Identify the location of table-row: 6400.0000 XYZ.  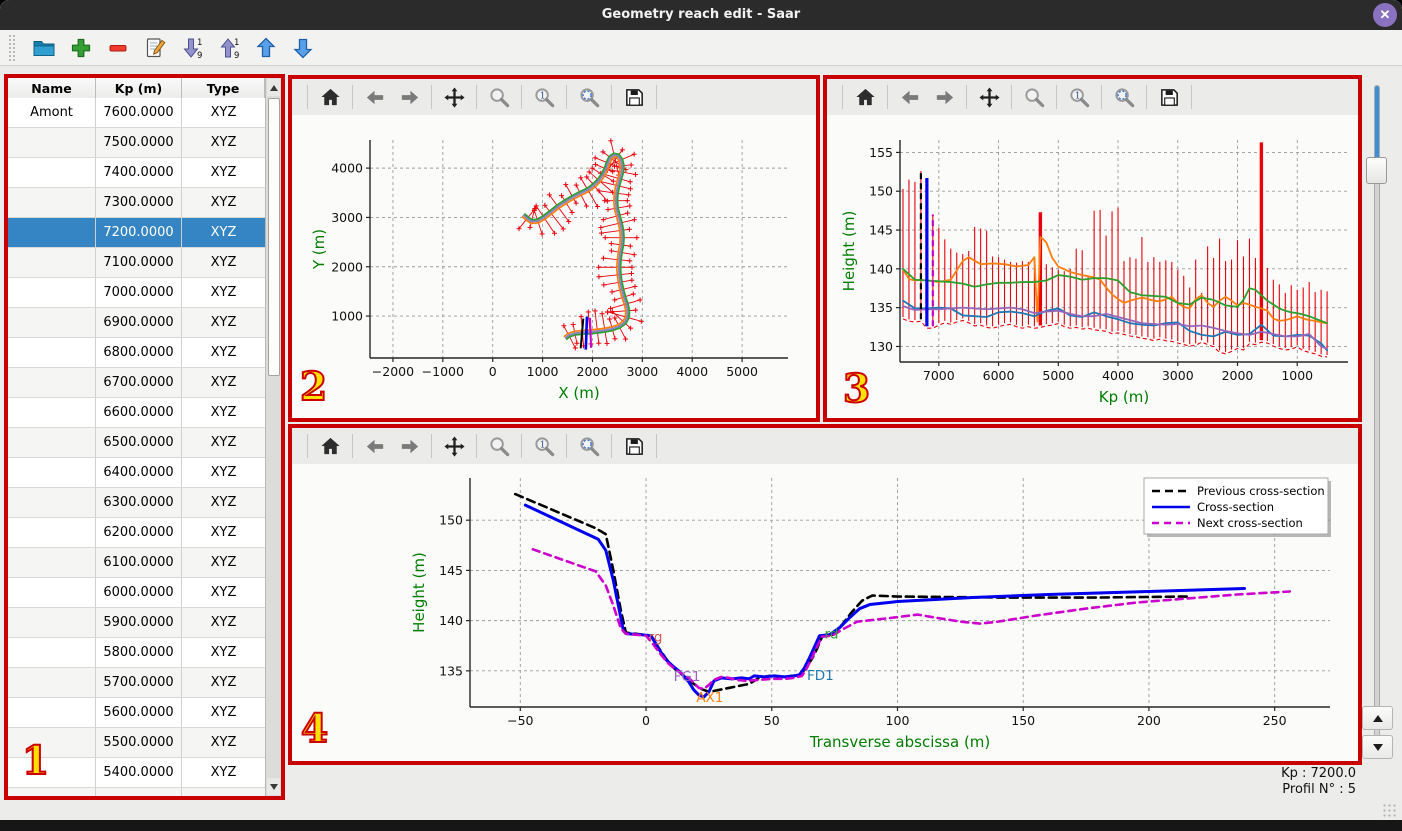
(136, 473).